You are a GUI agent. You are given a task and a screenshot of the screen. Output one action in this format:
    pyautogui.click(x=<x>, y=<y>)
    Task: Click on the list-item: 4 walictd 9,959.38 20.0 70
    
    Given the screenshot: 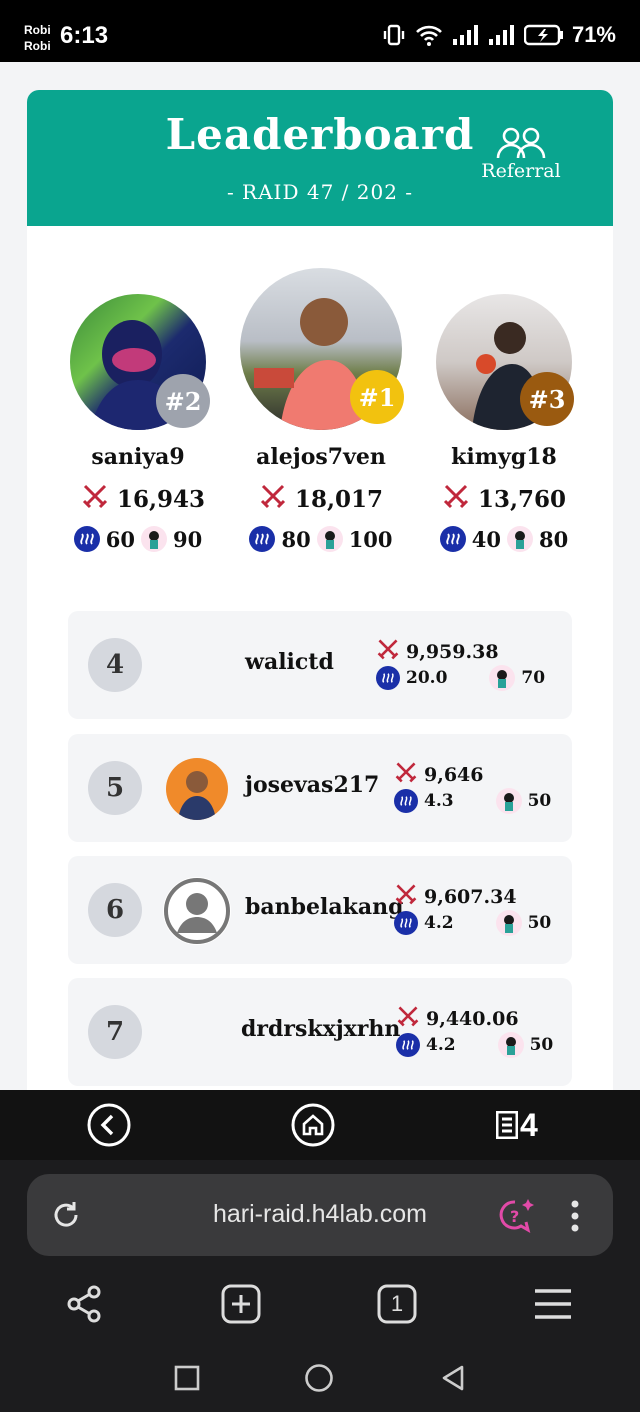 What is the action you would take?
    pyautogui.click(x=320, y=665)
    